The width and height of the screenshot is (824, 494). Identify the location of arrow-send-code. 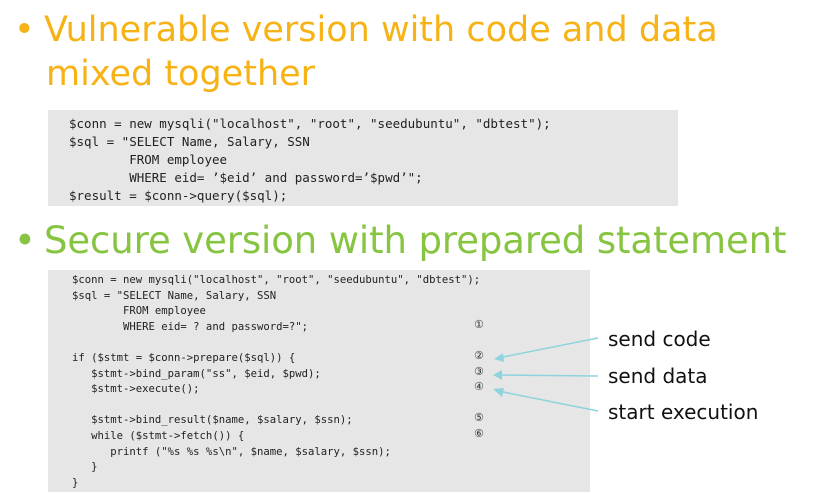
(548, 348).